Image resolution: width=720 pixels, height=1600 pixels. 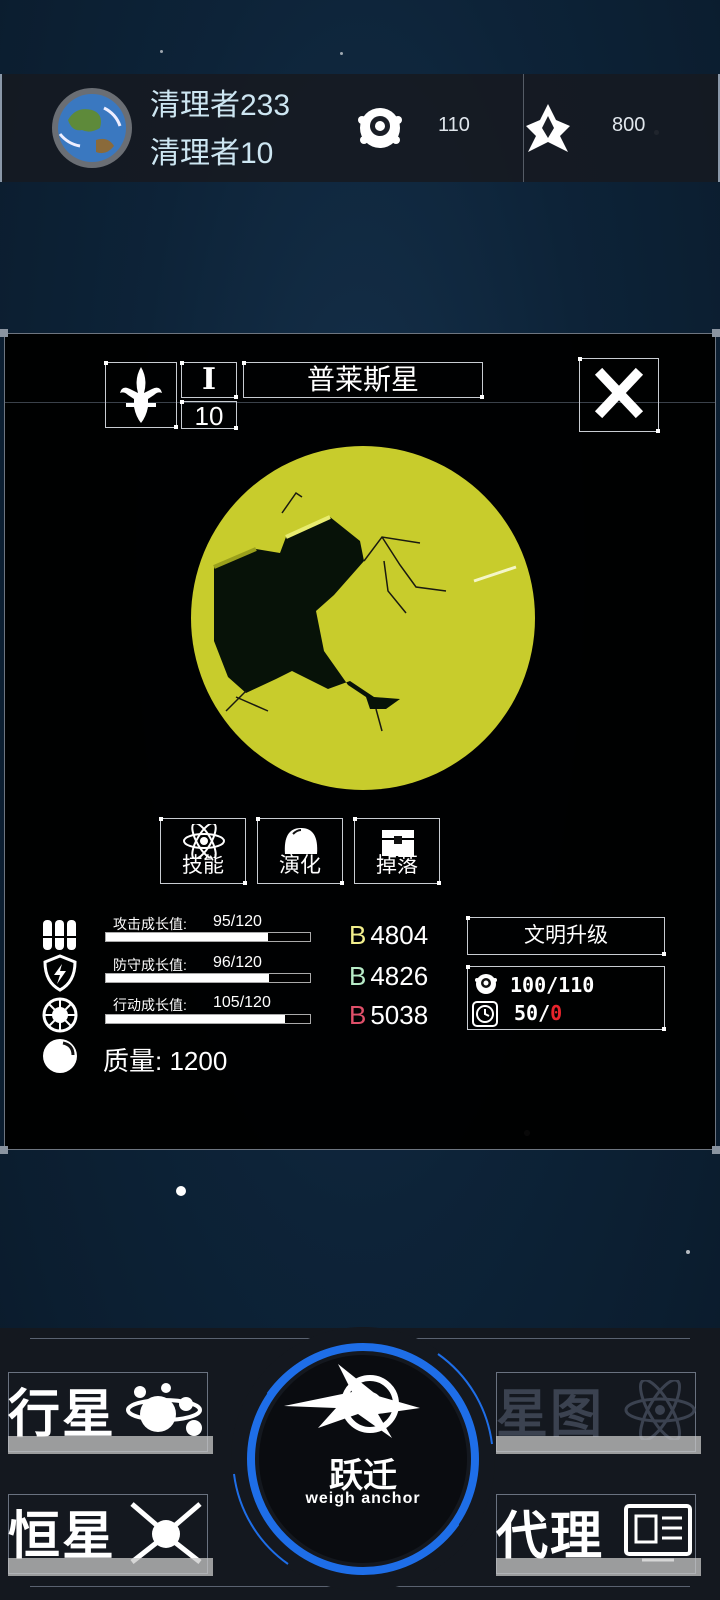 I want to click on b-value-row-2: B 4826, so click(x=388, y=976).